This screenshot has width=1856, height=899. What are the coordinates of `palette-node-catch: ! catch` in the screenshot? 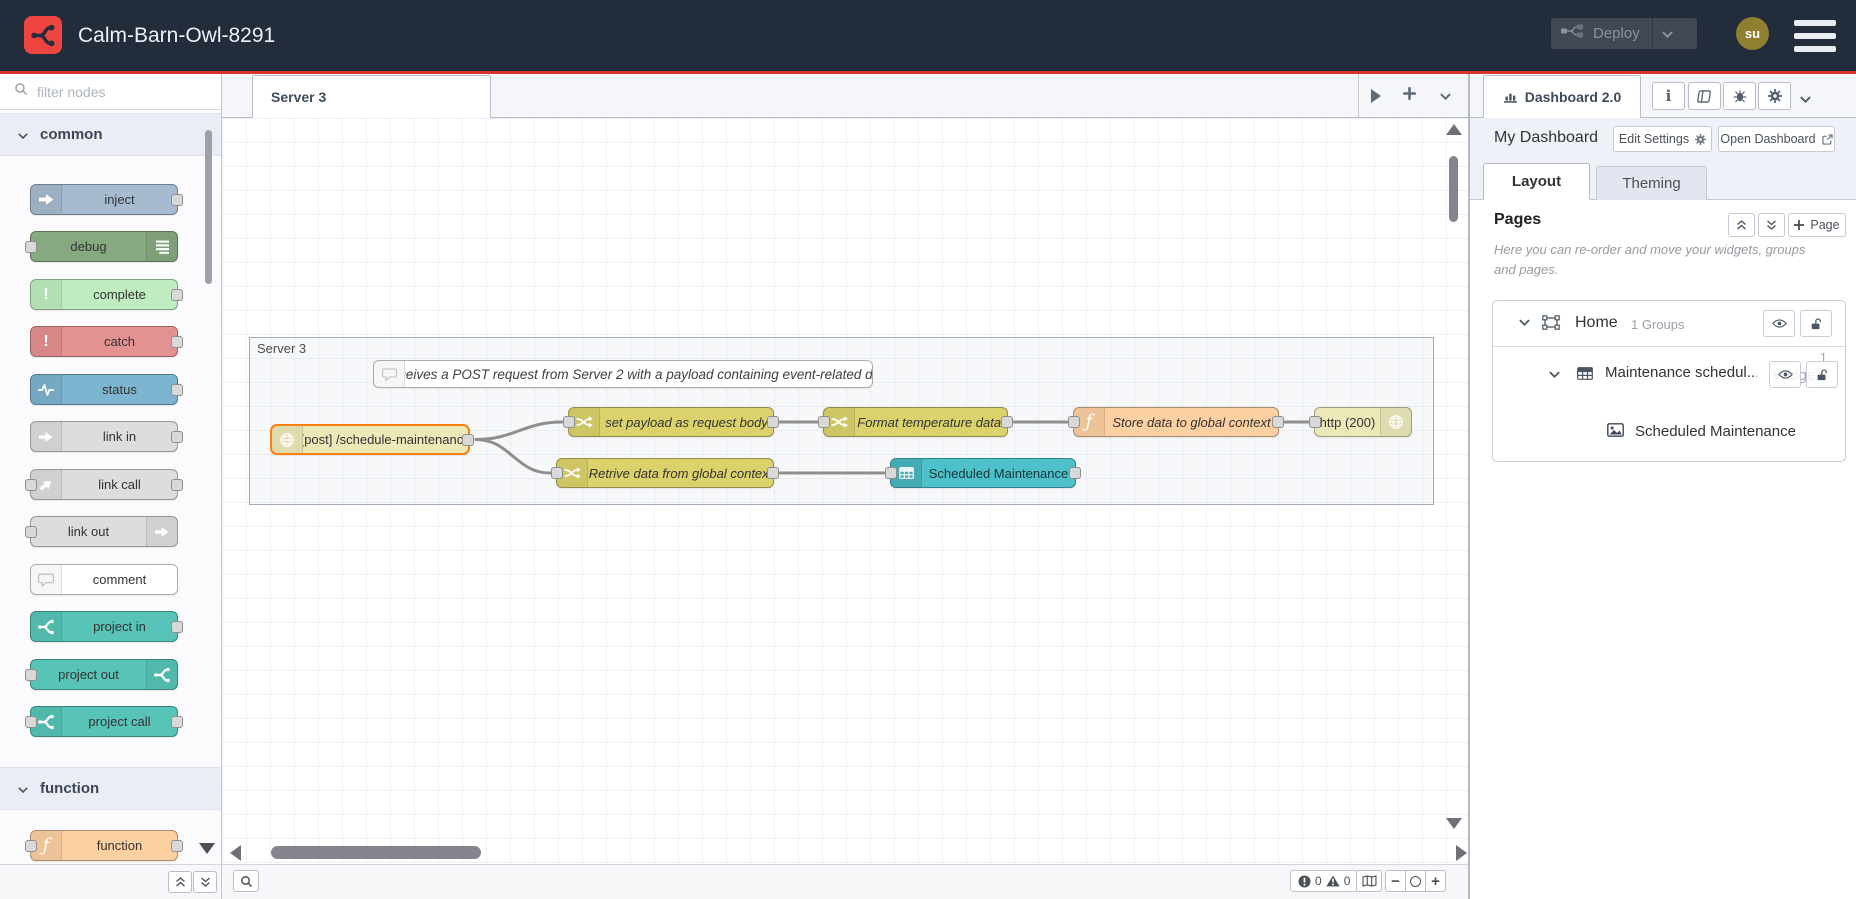 It's located at (106, 341).